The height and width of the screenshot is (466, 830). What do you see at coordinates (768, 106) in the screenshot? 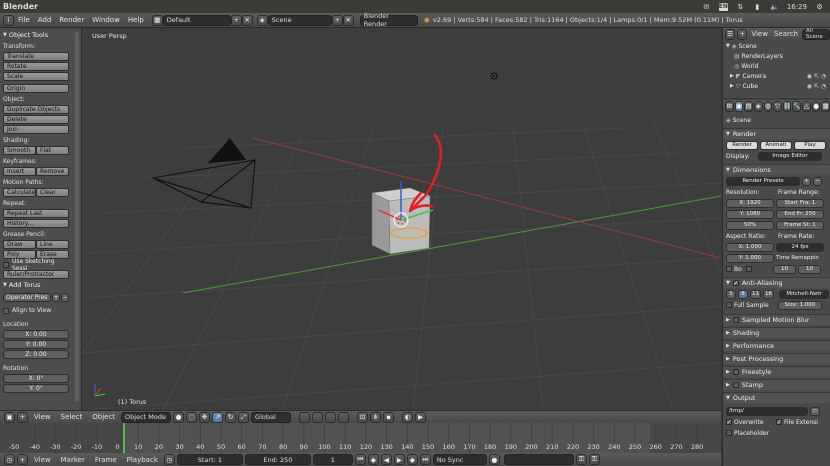
I see `world-tab-icon: ◍` at bounding box center [768, 106].